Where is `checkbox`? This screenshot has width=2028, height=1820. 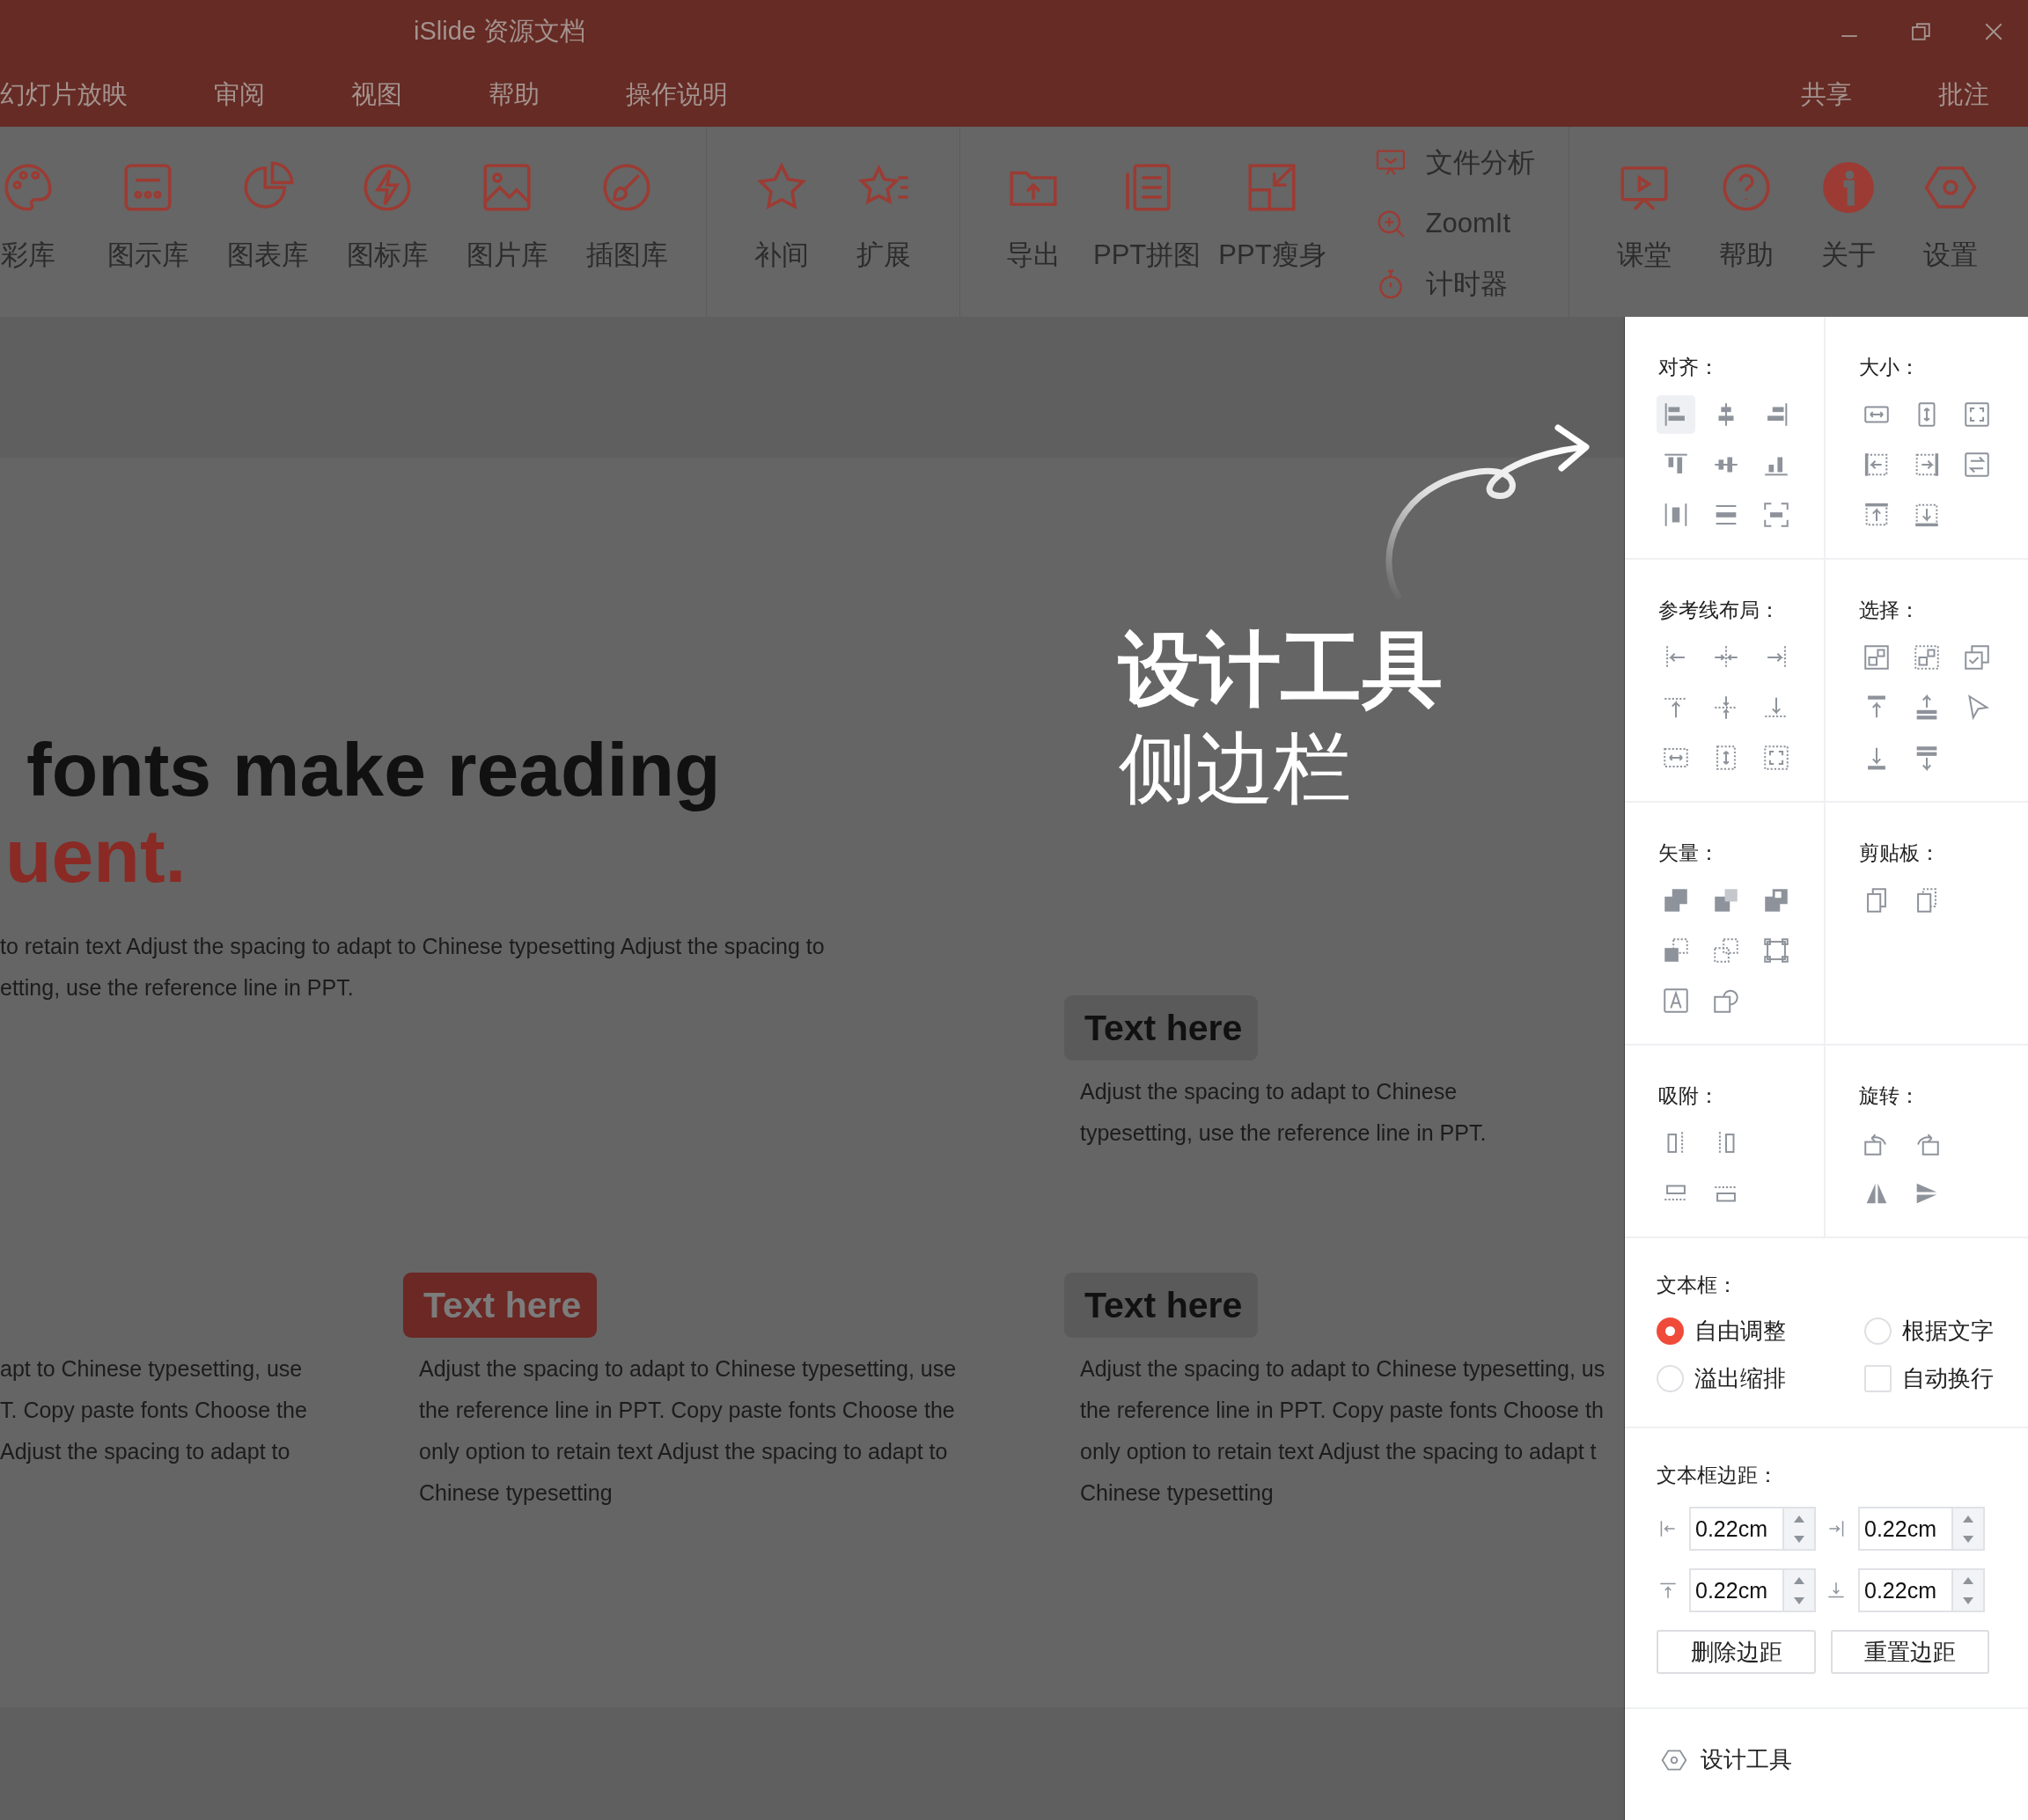
checkbox is located at coordinates (1878, 1378).